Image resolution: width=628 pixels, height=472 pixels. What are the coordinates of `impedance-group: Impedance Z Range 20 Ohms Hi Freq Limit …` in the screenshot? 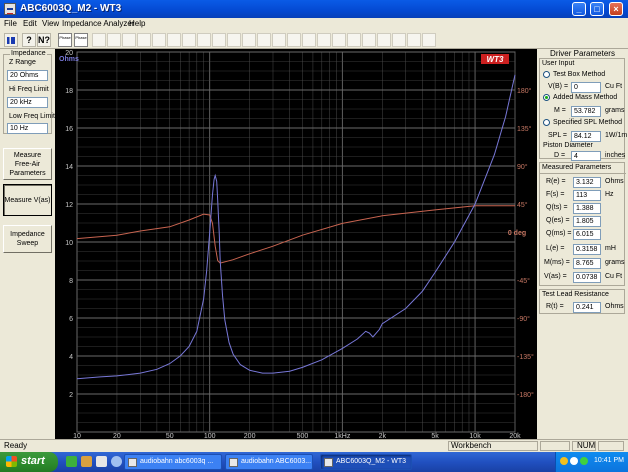 It's located at (29, 92).